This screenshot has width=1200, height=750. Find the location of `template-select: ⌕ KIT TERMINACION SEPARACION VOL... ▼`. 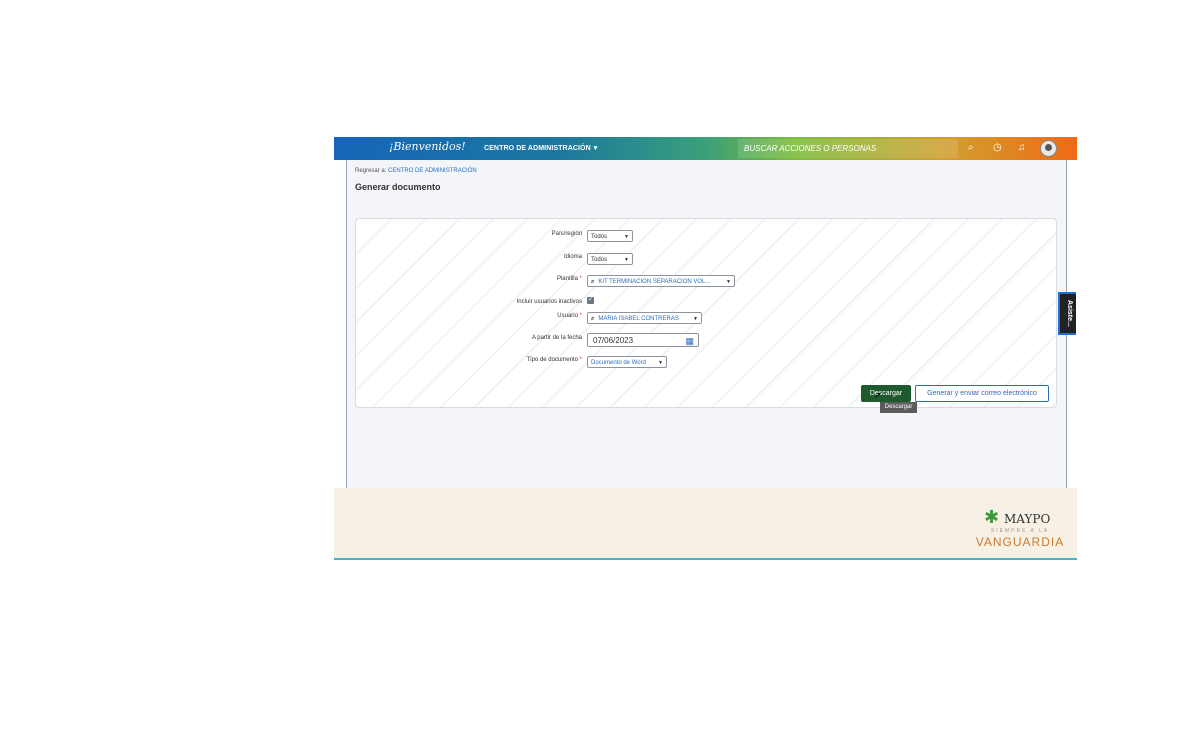

template-select: ⌕ KIT TERMINACION SEPARACION VOL... ▼ is located at coordinates (661, 281).